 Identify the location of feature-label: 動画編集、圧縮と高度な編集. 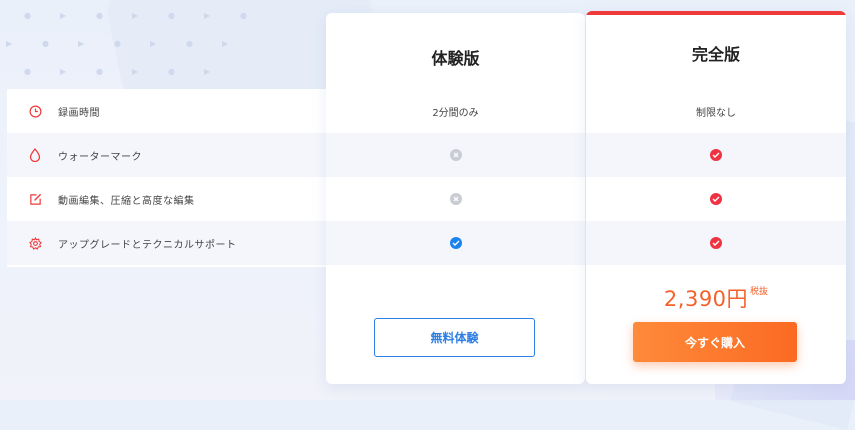
(126, 201).